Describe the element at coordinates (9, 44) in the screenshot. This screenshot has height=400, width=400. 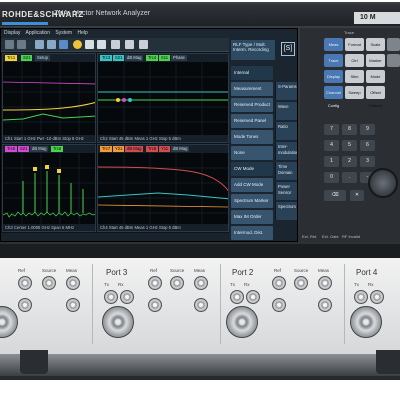
I see `undo-icon` at that location.